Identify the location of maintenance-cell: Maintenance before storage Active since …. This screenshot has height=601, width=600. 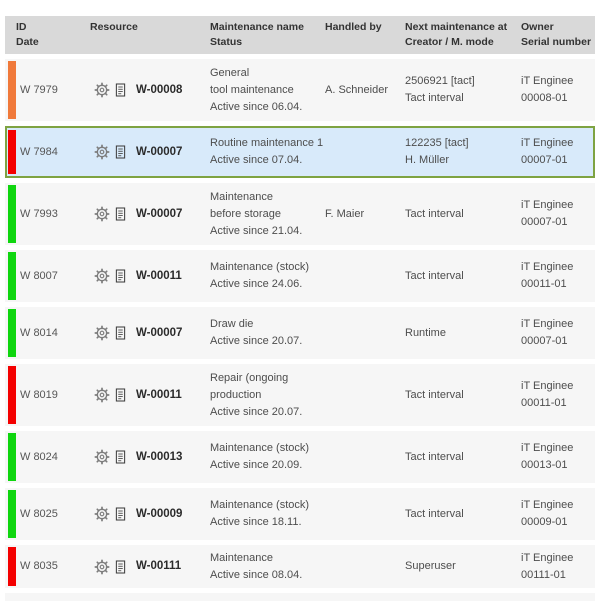
(267, 214).